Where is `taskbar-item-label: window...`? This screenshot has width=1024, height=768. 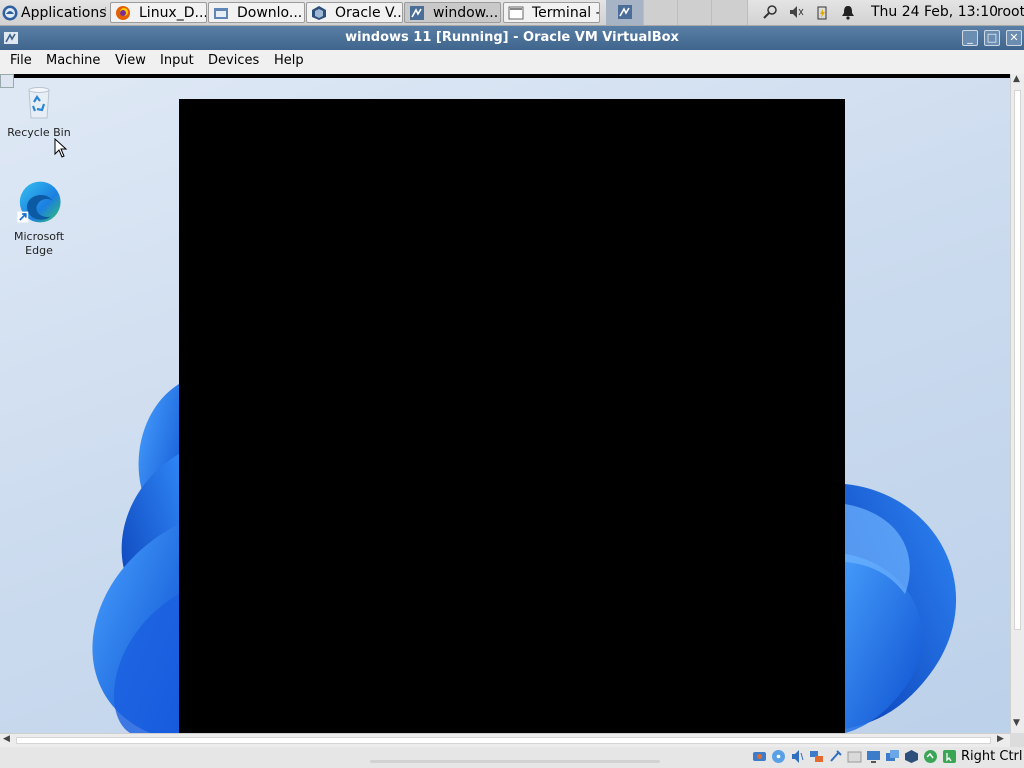
taskbar-item-label: window... is located at coordinates (466, 12).